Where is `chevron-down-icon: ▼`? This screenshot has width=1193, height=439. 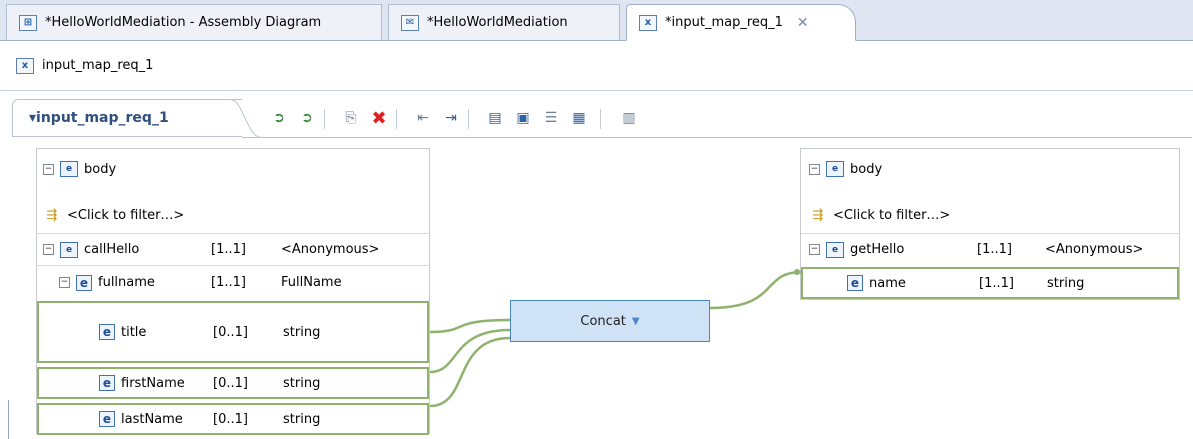
chevron-down-icon: ▼ is located at coordinates (636, 321).